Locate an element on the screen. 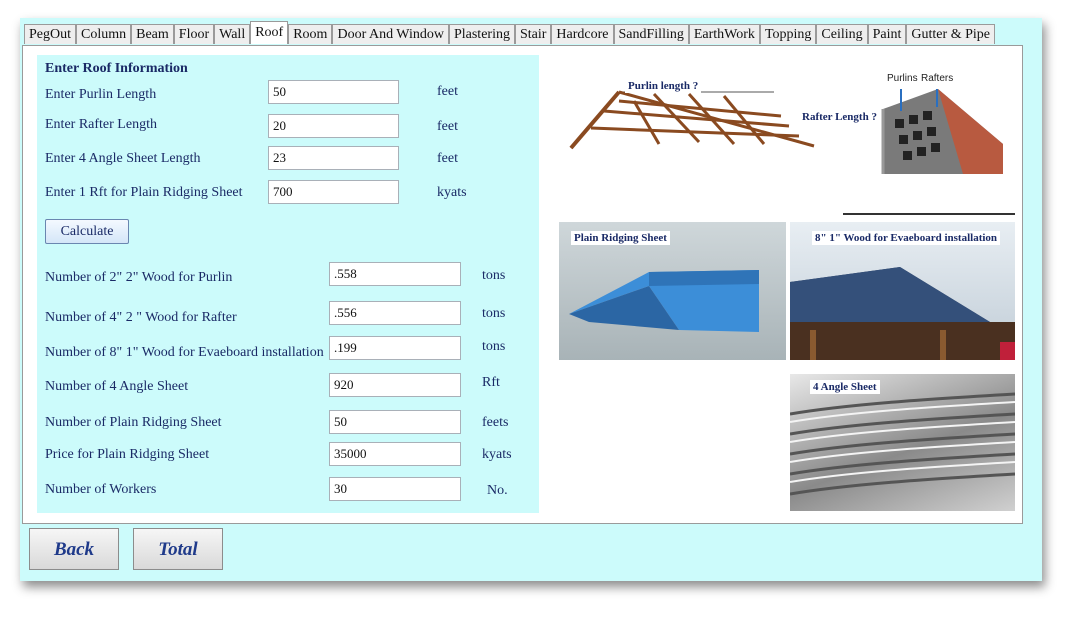  calculate-button: Calculate is located at coordinates (87, 231).